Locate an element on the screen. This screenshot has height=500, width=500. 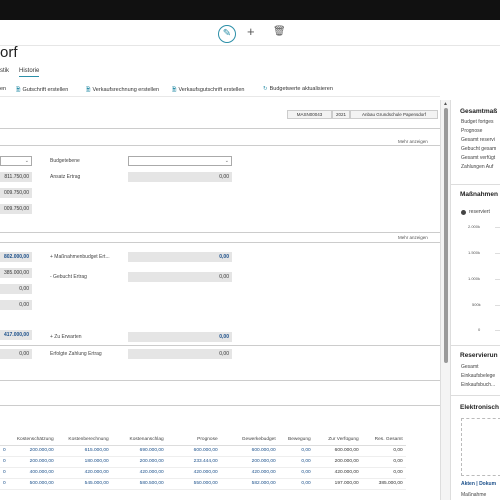
column-header: Res. Gesamt is located at coordinates (383, 440).